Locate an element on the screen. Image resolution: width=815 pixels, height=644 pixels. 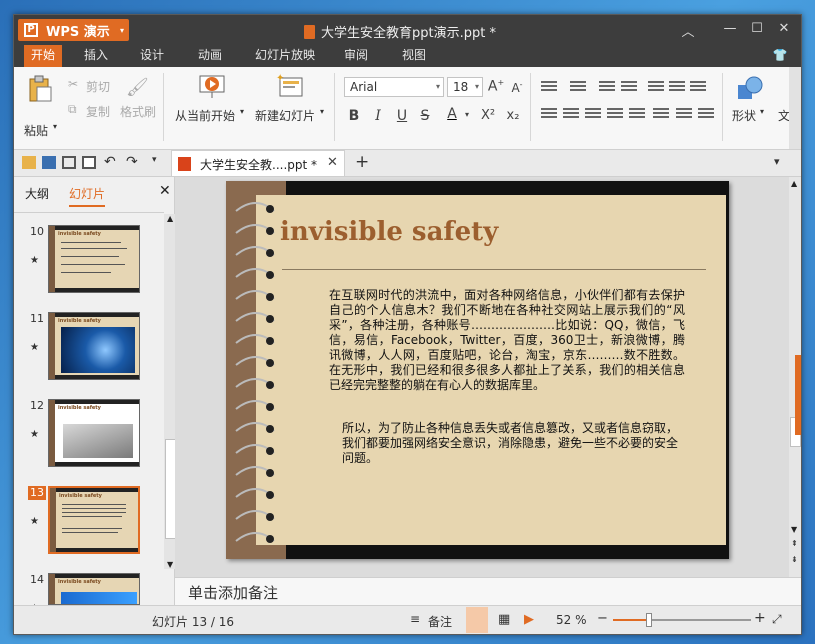
redo-icon: ↷ is located at coordinates (132, 162).